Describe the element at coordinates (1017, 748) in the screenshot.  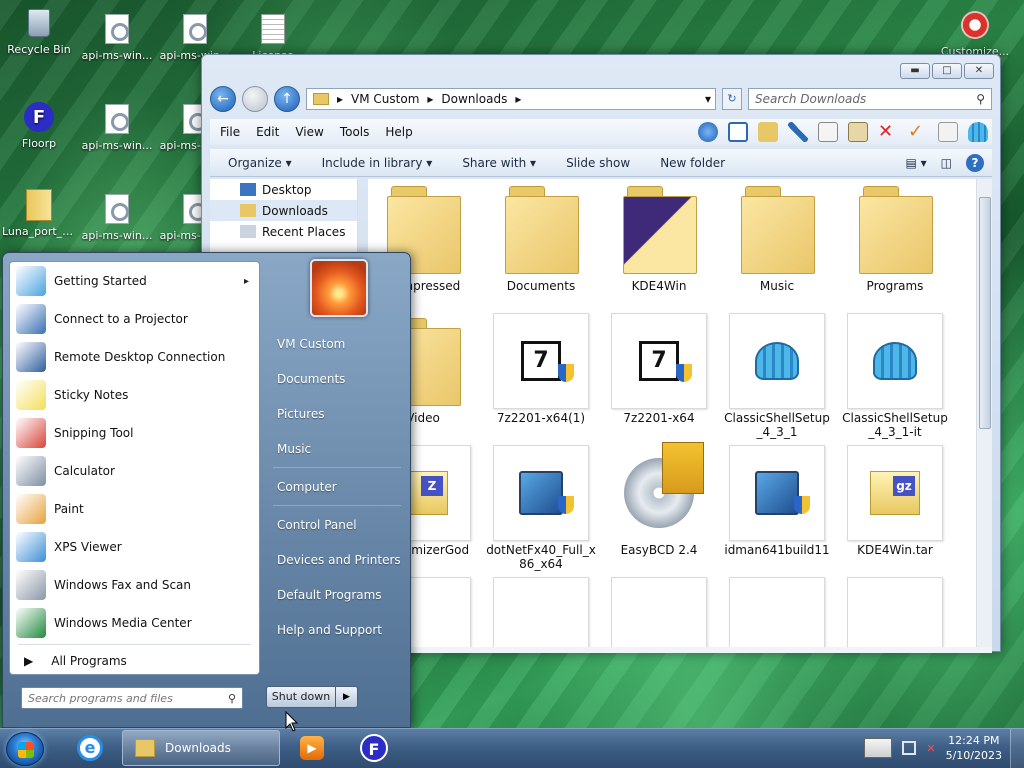
I see `show-desktop-button` at that location.